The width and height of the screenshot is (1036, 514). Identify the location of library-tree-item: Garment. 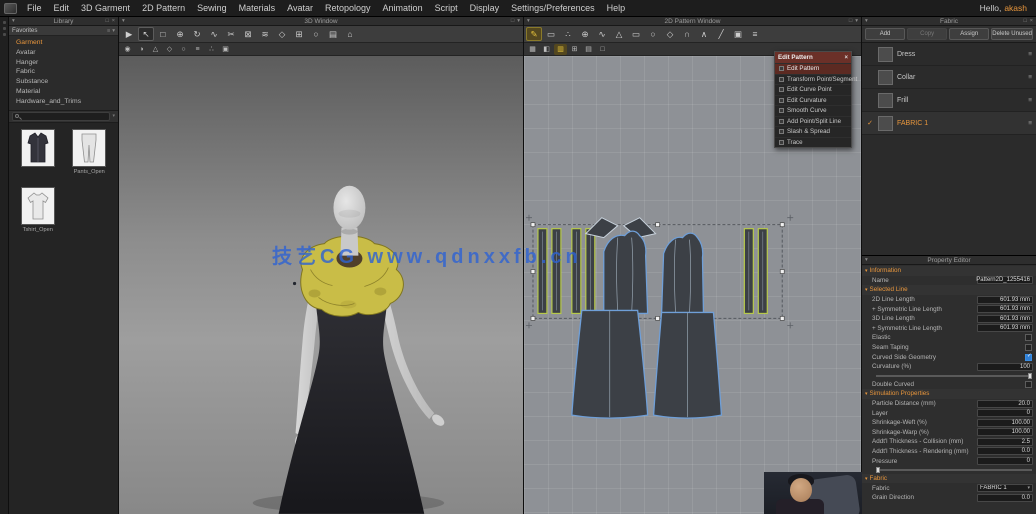
(67, 43).